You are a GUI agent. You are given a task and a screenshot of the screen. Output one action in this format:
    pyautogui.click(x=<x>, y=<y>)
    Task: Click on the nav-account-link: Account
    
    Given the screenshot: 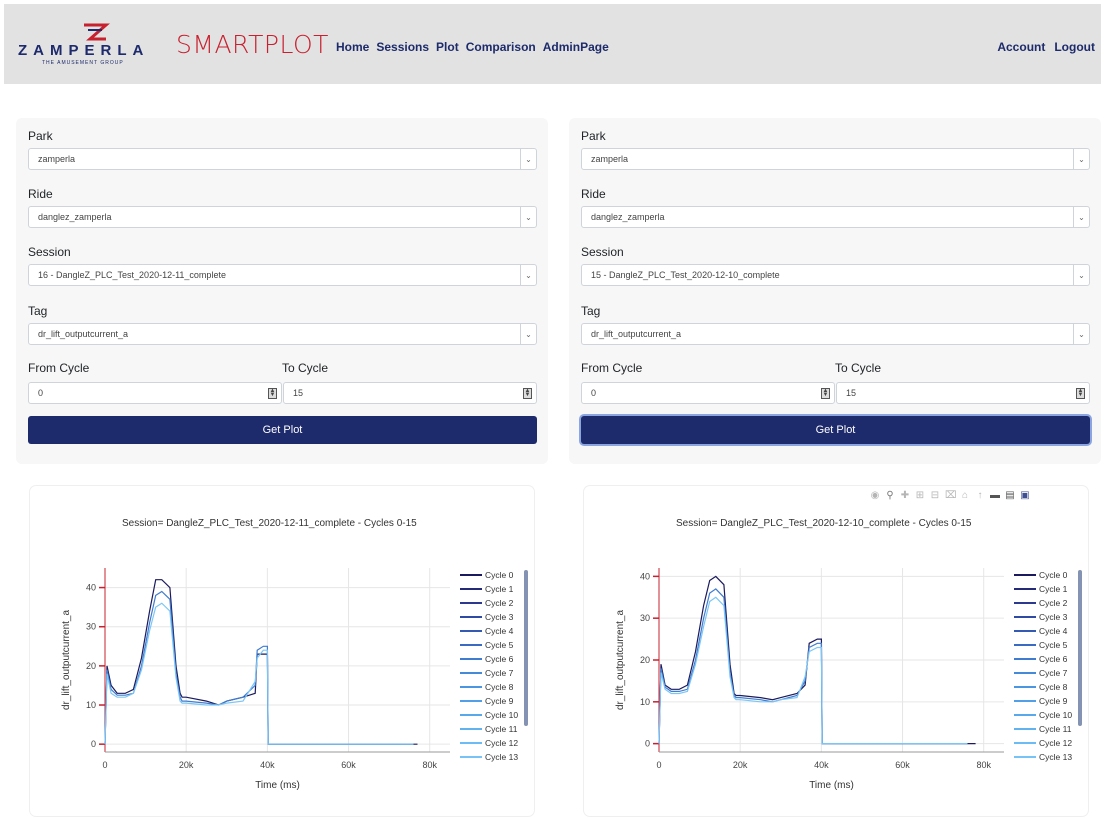 What is the action you would take?
    pyautogui.click(x=1021, y=47)
    